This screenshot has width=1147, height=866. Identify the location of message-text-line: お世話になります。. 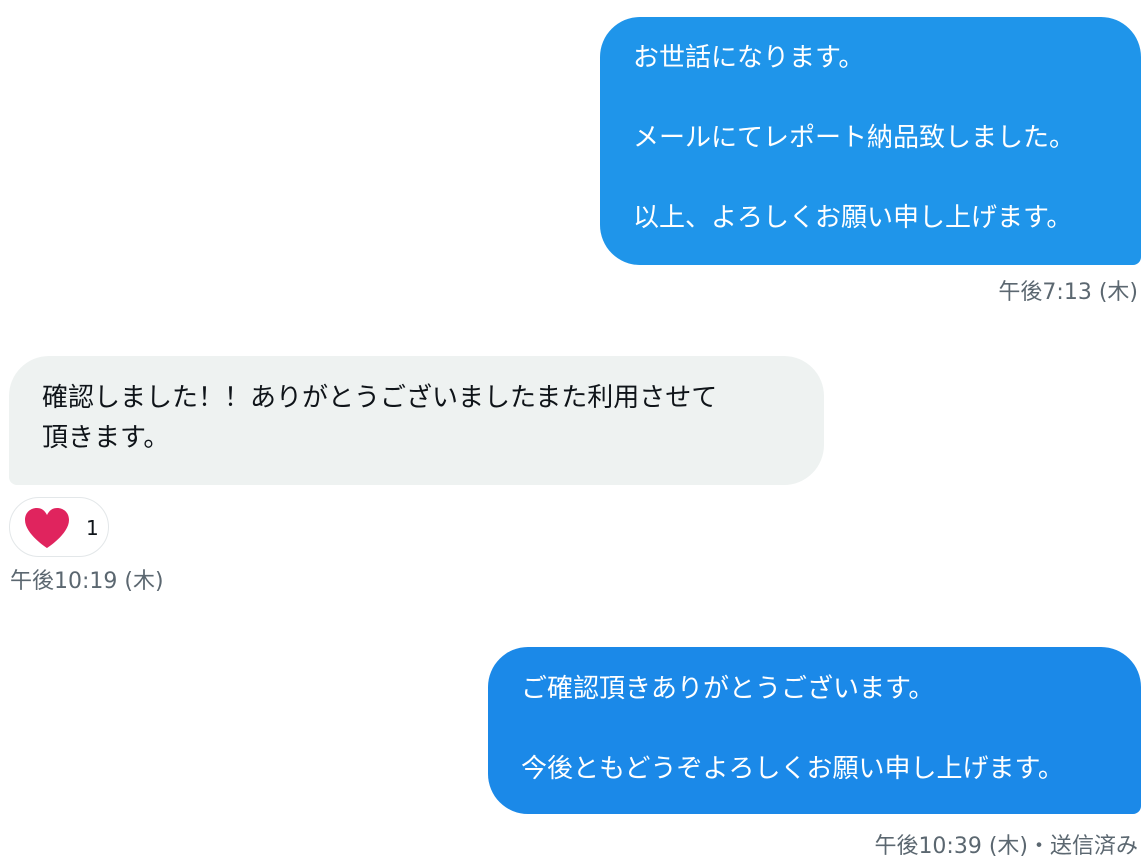
(749, 58).